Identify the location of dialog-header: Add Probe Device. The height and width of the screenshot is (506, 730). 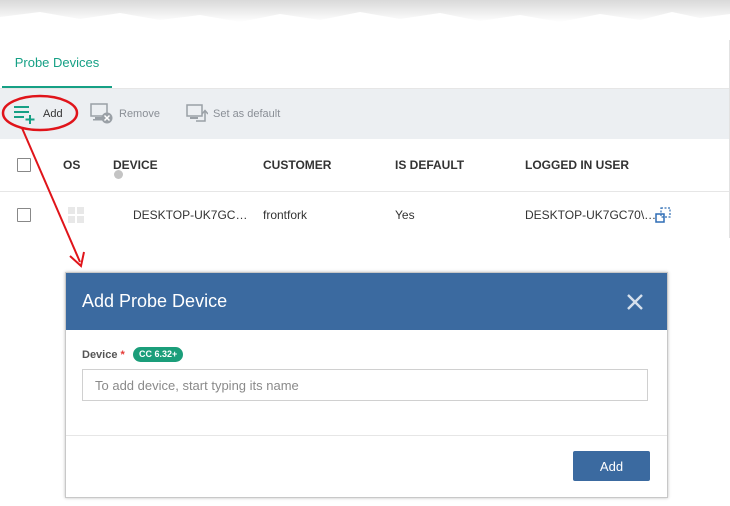
(366, 301).